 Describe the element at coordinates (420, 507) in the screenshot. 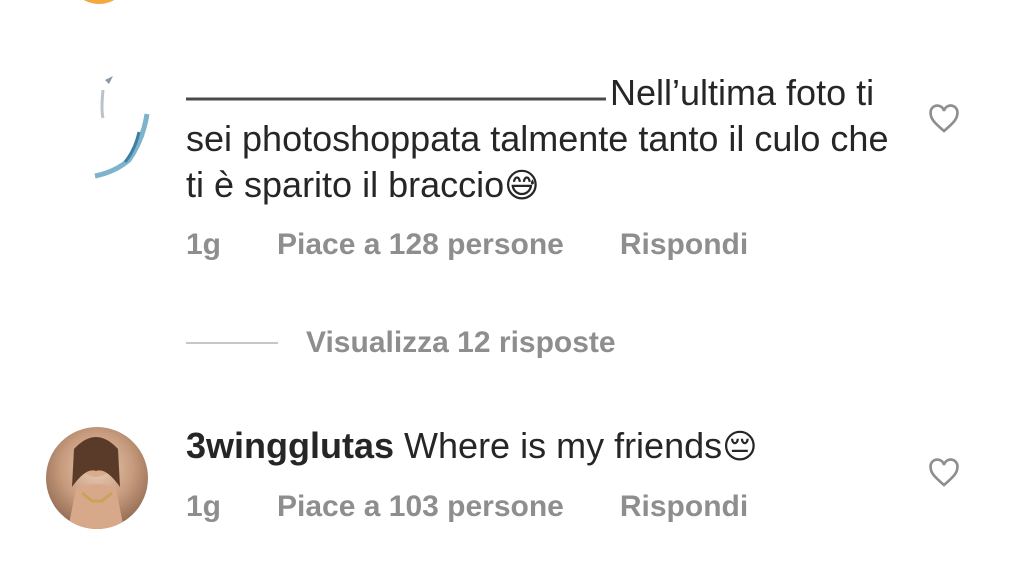

I see `like-count: Piace a 103 persone` at that location.